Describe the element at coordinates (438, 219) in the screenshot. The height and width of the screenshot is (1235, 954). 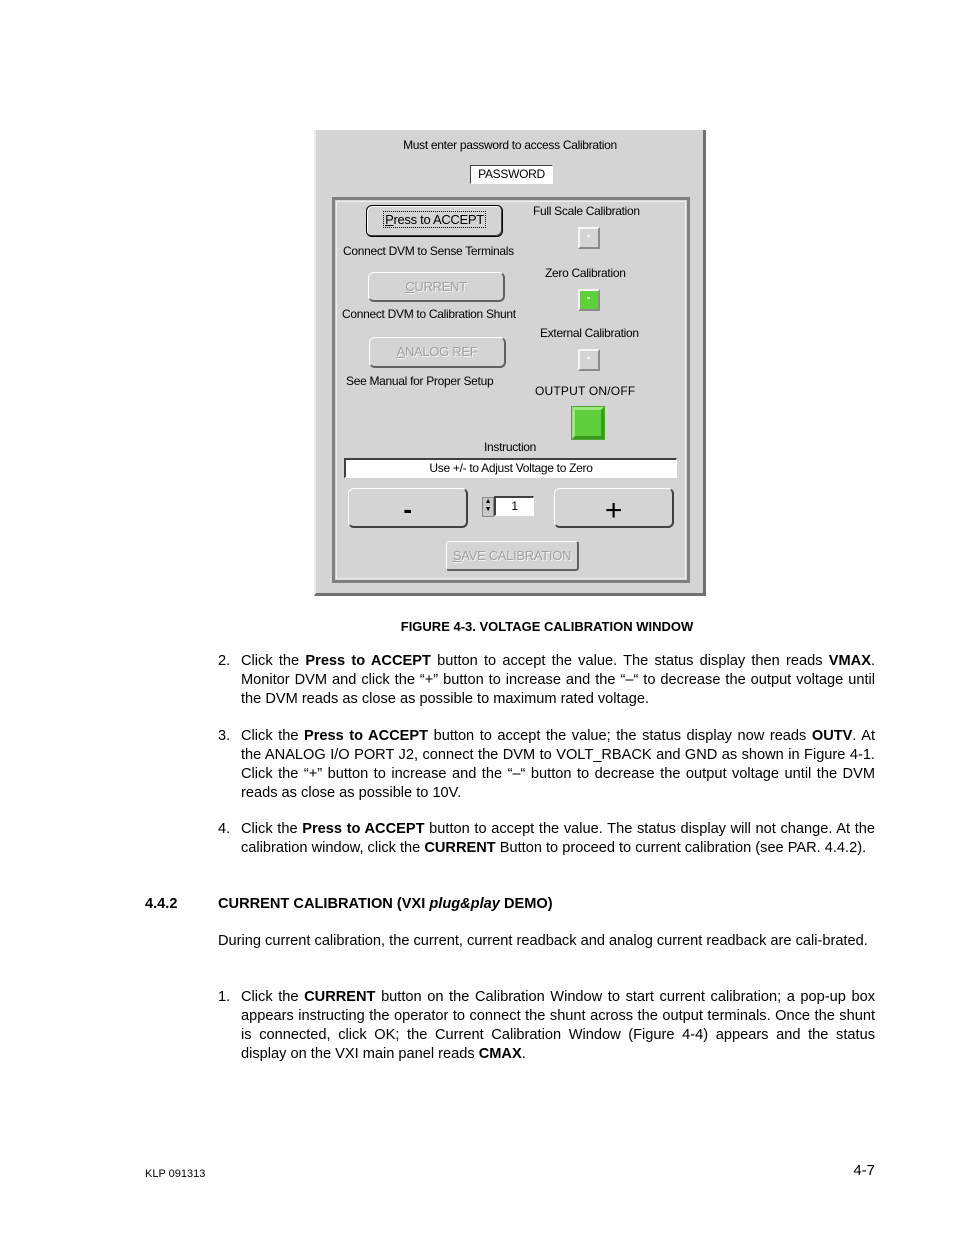
I see `accept-label: ress to ACCEPT` at that location.